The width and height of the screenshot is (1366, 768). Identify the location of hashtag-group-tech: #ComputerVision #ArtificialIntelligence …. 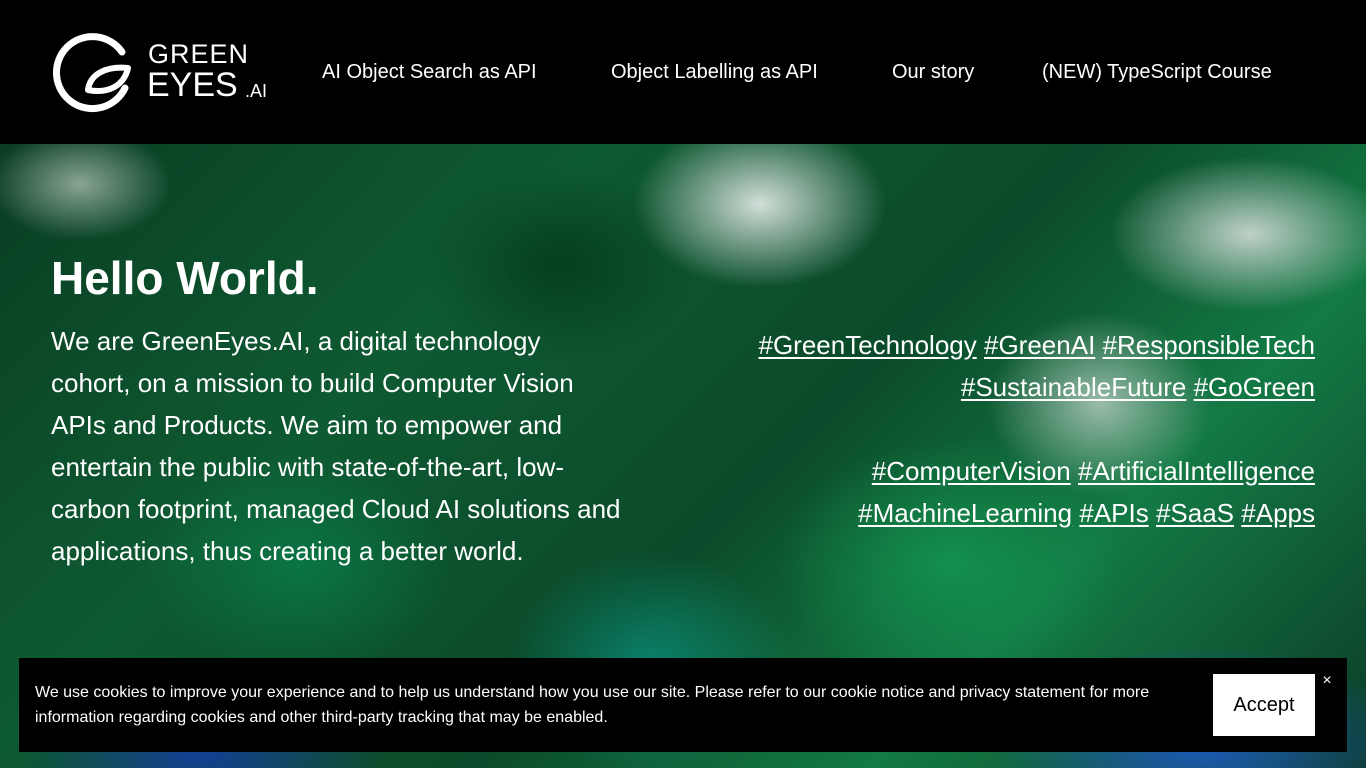
(995, 492).